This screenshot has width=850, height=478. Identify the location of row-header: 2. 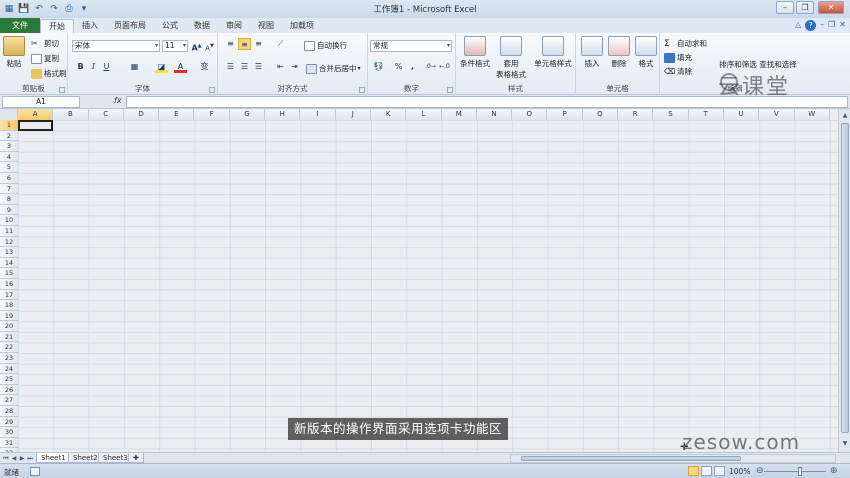
(9, 136).